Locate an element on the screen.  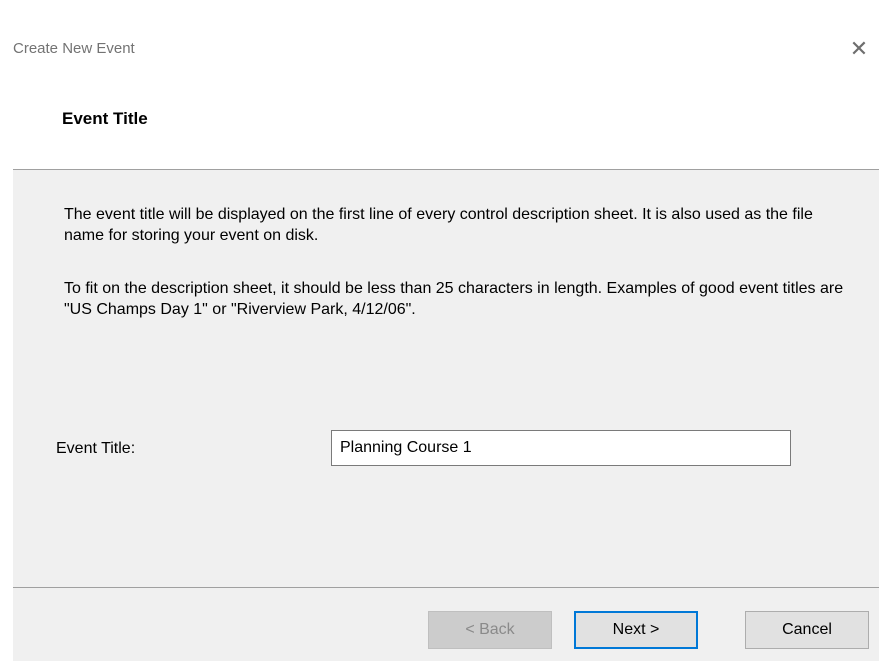
event-title-input is located at coordinates (561, 448).